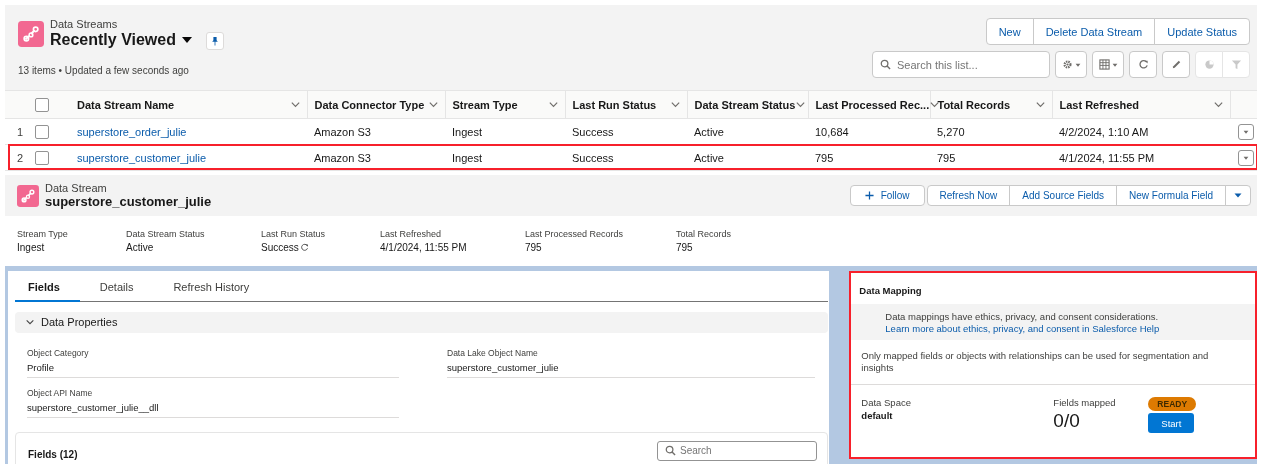 This screenshot has width=1269, height=464. What do you see at coordinates (704, 234) in the screenshot?
I see `field-label: Total Records` at bounding box center [704, 234].